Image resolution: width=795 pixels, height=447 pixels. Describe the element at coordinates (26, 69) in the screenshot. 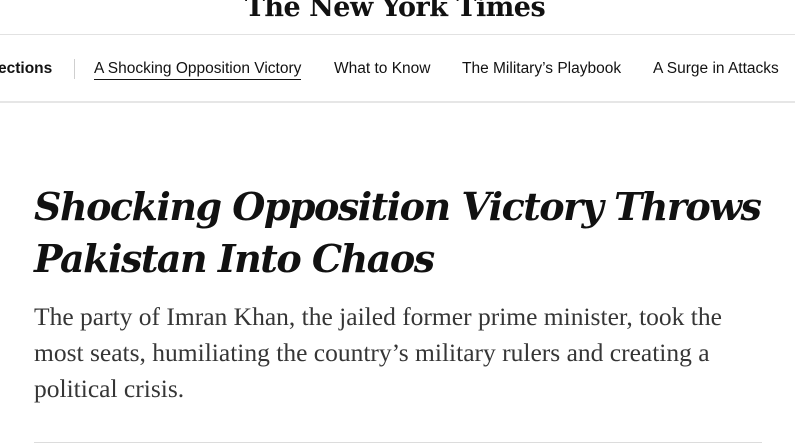

I see `nav-section-label: ections` at that location.